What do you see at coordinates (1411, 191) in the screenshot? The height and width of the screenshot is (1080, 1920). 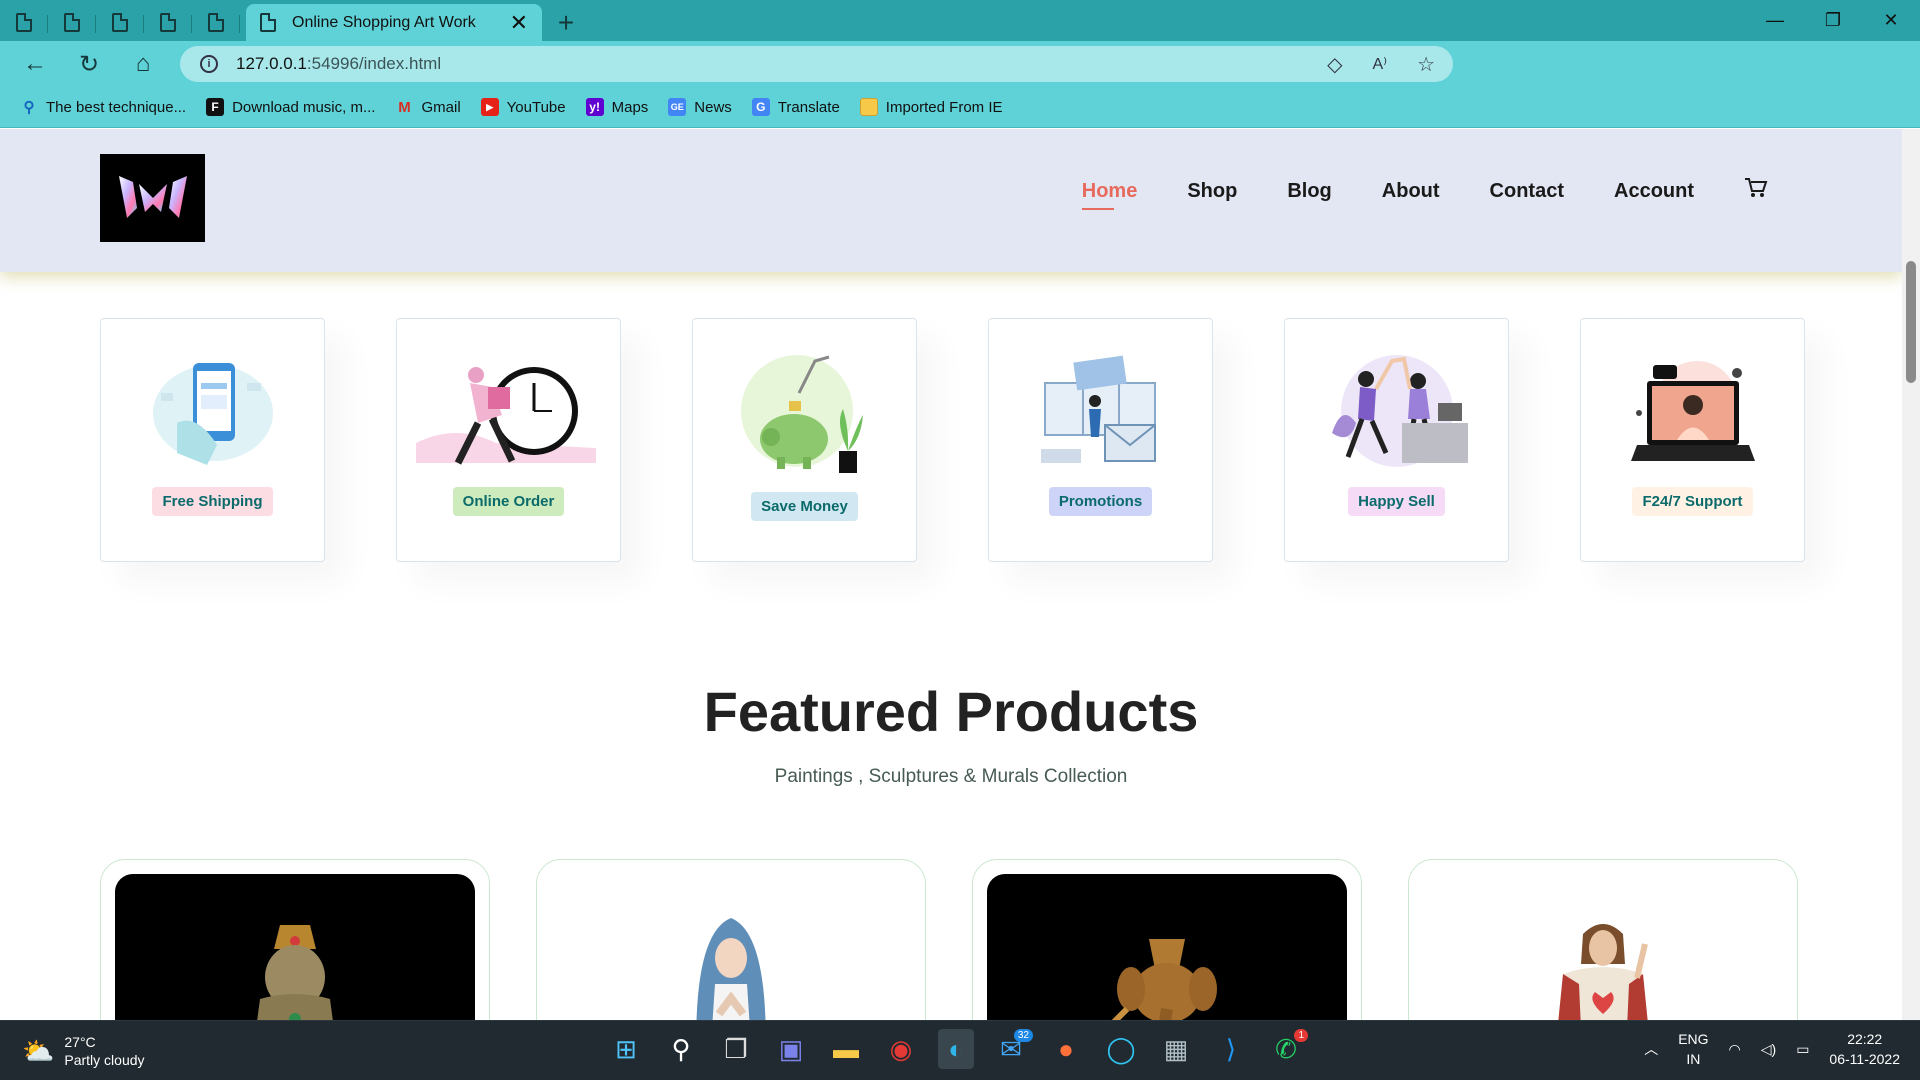 I see `nav-about: About` at bounding box center [1411, 191].